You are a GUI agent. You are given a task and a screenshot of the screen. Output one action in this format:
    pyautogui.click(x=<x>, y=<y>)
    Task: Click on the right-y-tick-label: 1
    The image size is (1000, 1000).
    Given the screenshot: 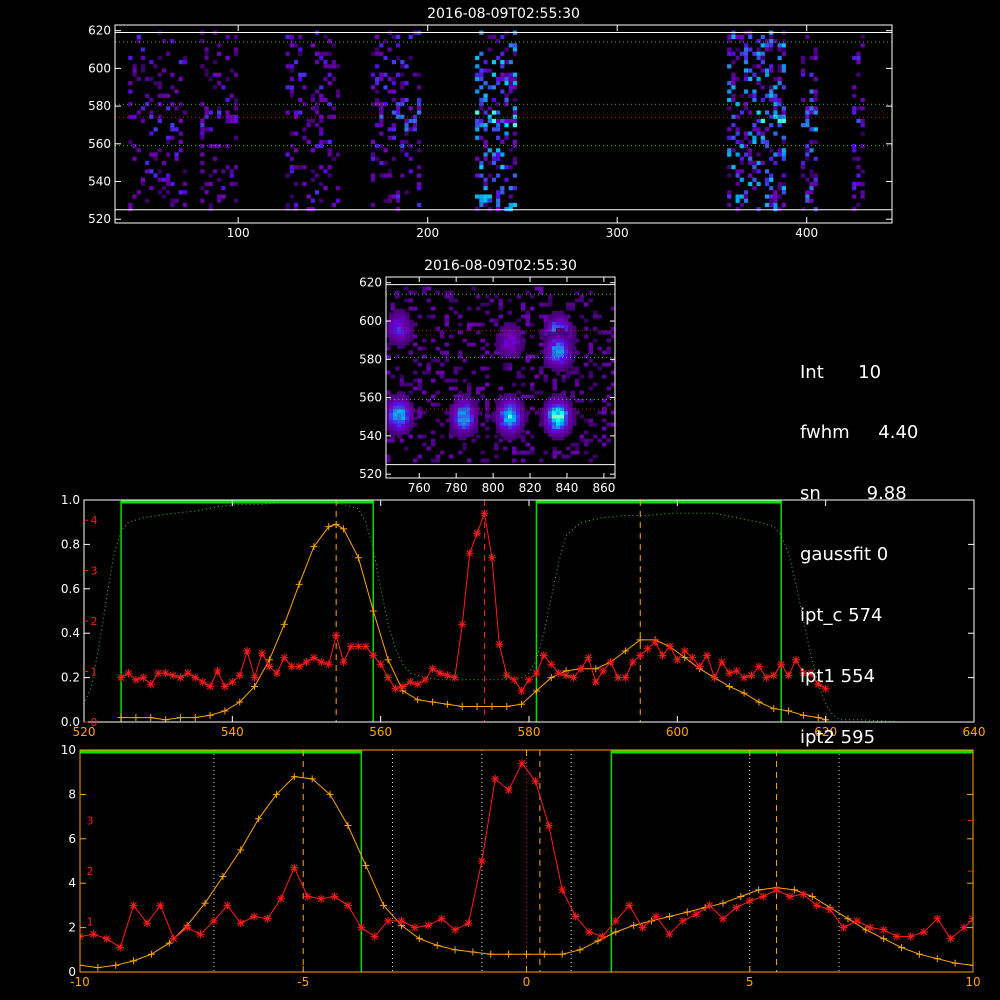 What is the action you would take?
    pyautogui.click(x=94, y=672)
    